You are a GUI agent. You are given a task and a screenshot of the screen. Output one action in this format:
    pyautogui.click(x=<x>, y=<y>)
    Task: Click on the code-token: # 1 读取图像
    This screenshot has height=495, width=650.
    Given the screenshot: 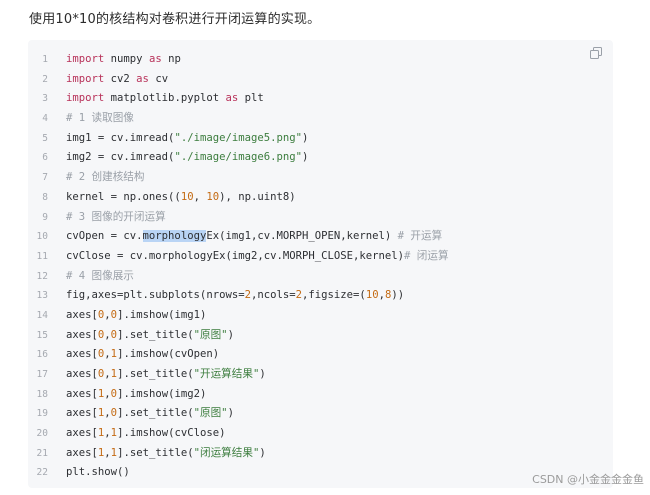 What is the action you would take?
    pyautogui.click(x=100, y=118)
    